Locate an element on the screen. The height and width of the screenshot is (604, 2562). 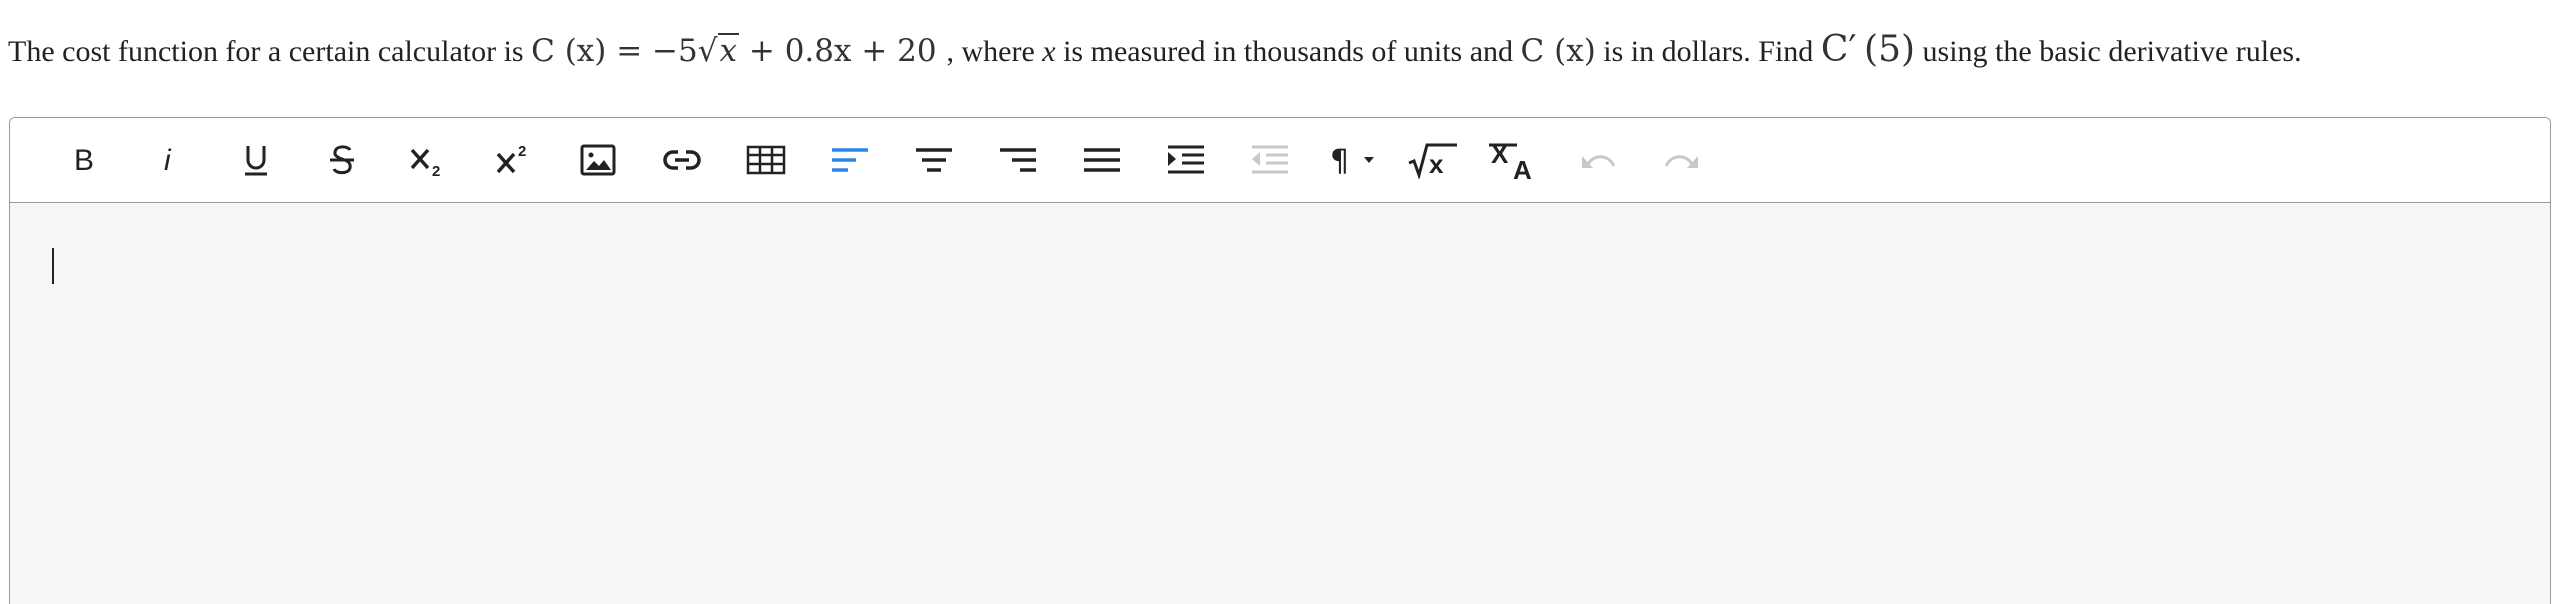
c-prime-argument: (5) is located at coordinates (1890, 49).